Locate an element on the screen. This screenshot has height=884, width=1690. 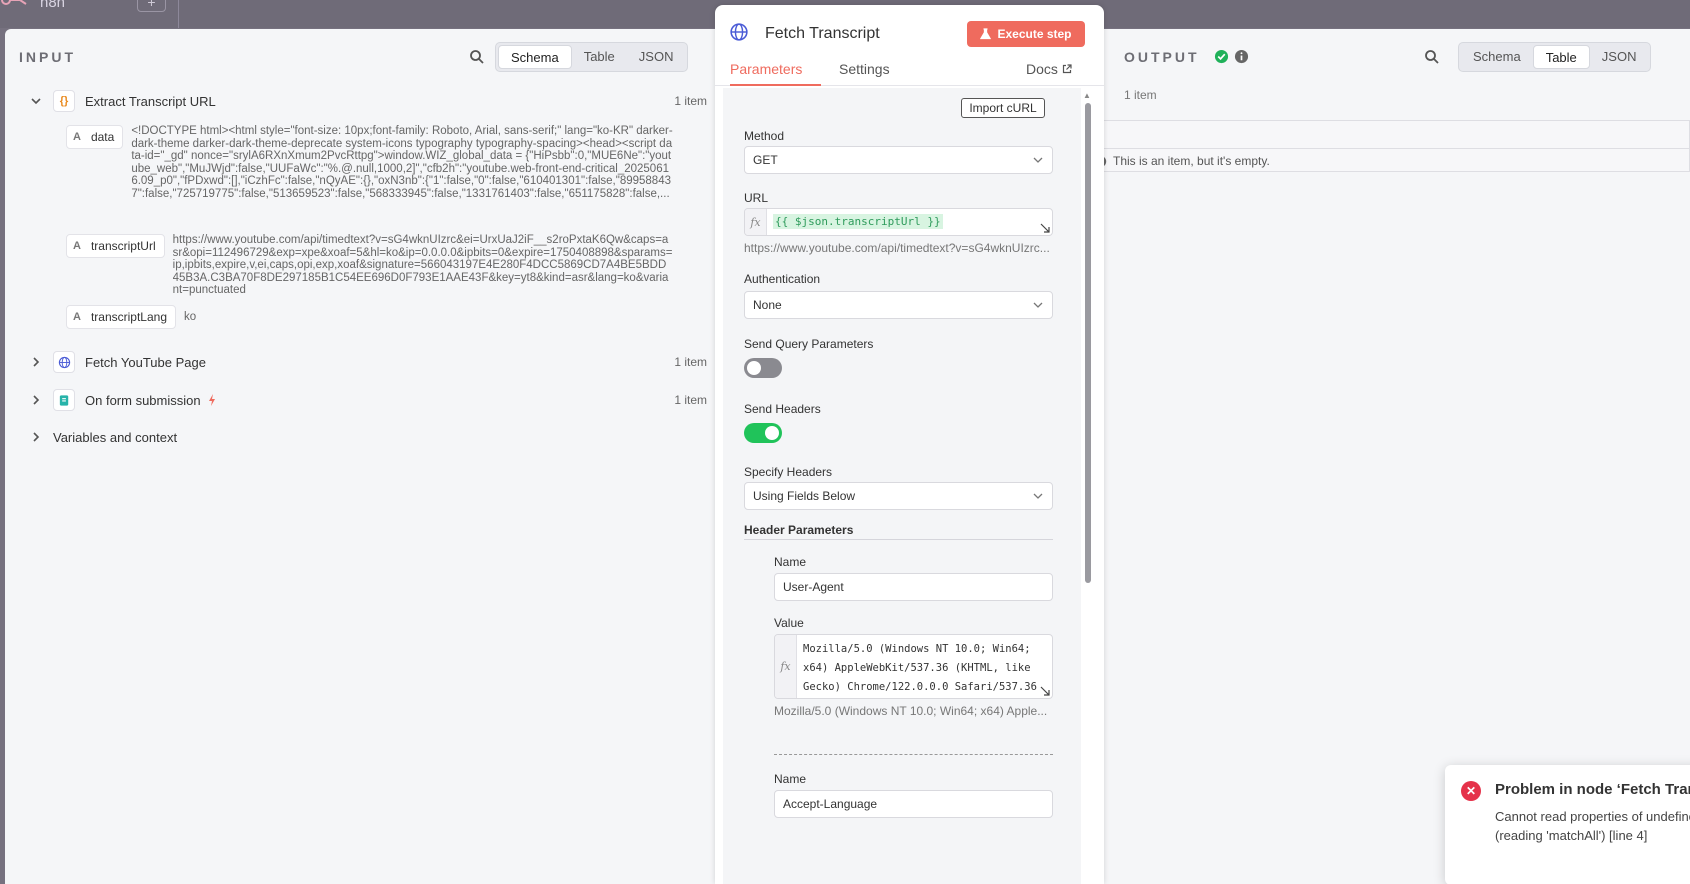
input-view-table: Table is located at coordinates (599, 57).